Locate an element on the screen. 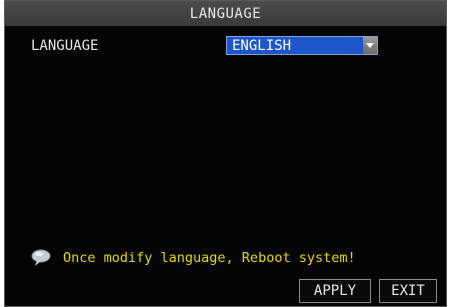 This screenshot has width=450, height=307. exit-button: EXIT is located at coordinates (408, 291).